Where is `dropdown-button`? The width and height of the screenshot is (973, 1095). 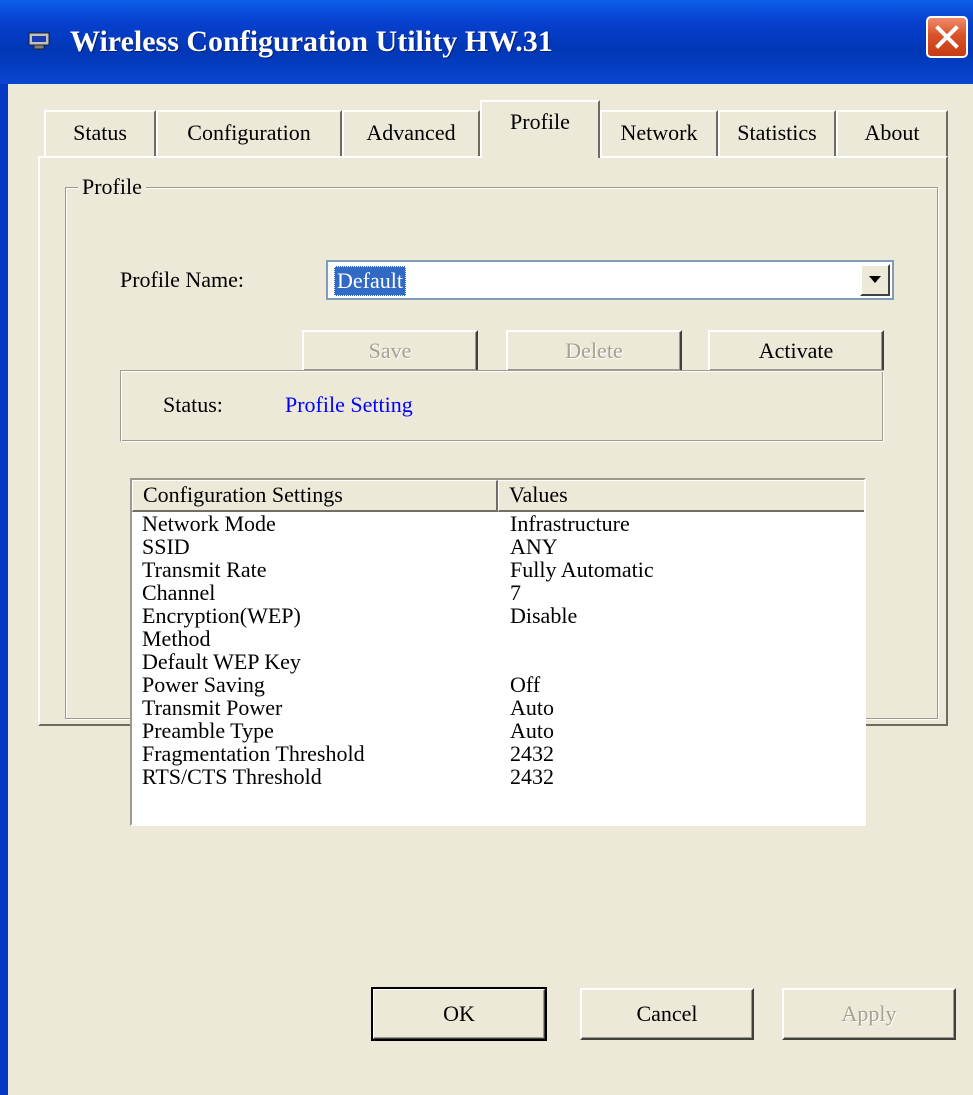 dropdown-button is located at coordinates (875, 280).